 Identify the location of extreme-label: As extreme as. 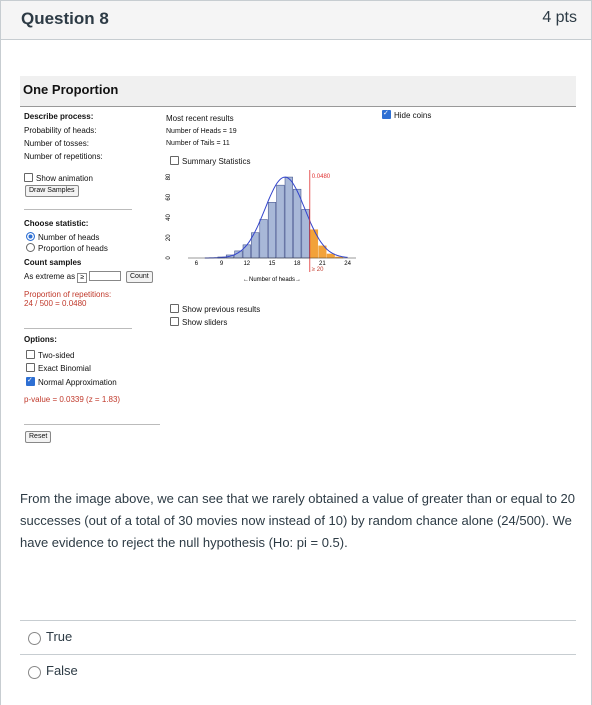
(50, 276).